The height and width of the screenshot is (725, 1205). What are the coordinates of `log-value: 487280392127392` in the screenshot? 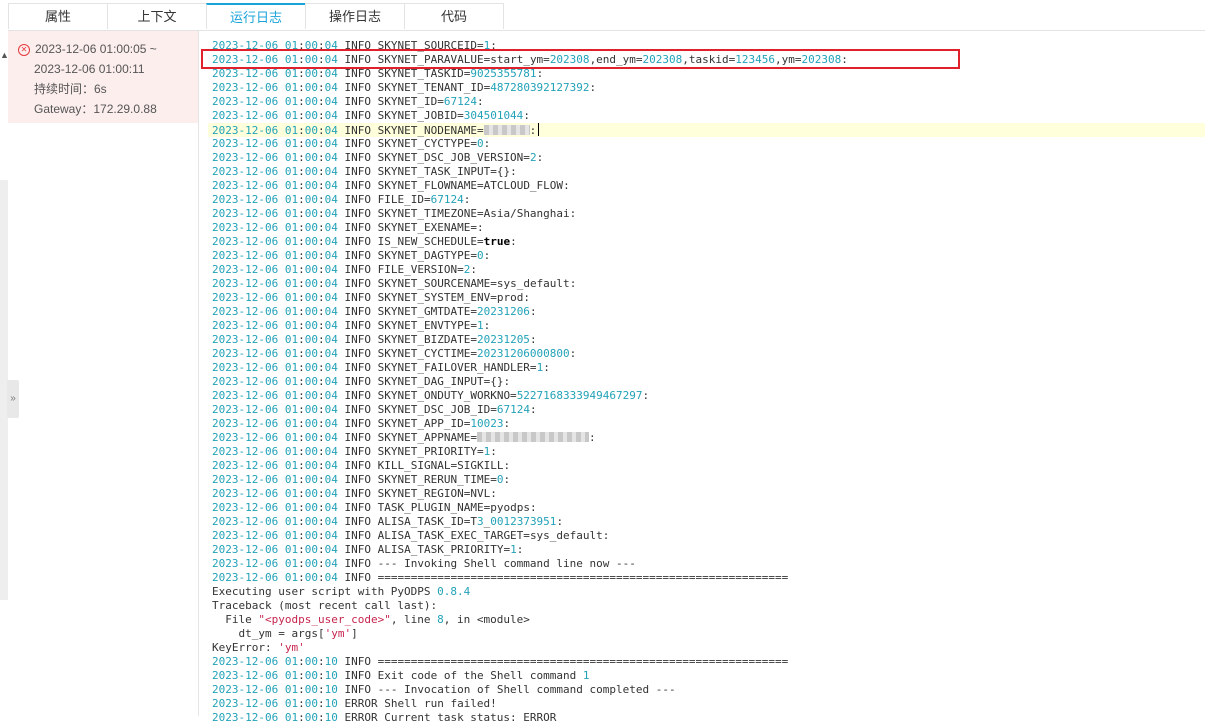 It's located at (540, 87).